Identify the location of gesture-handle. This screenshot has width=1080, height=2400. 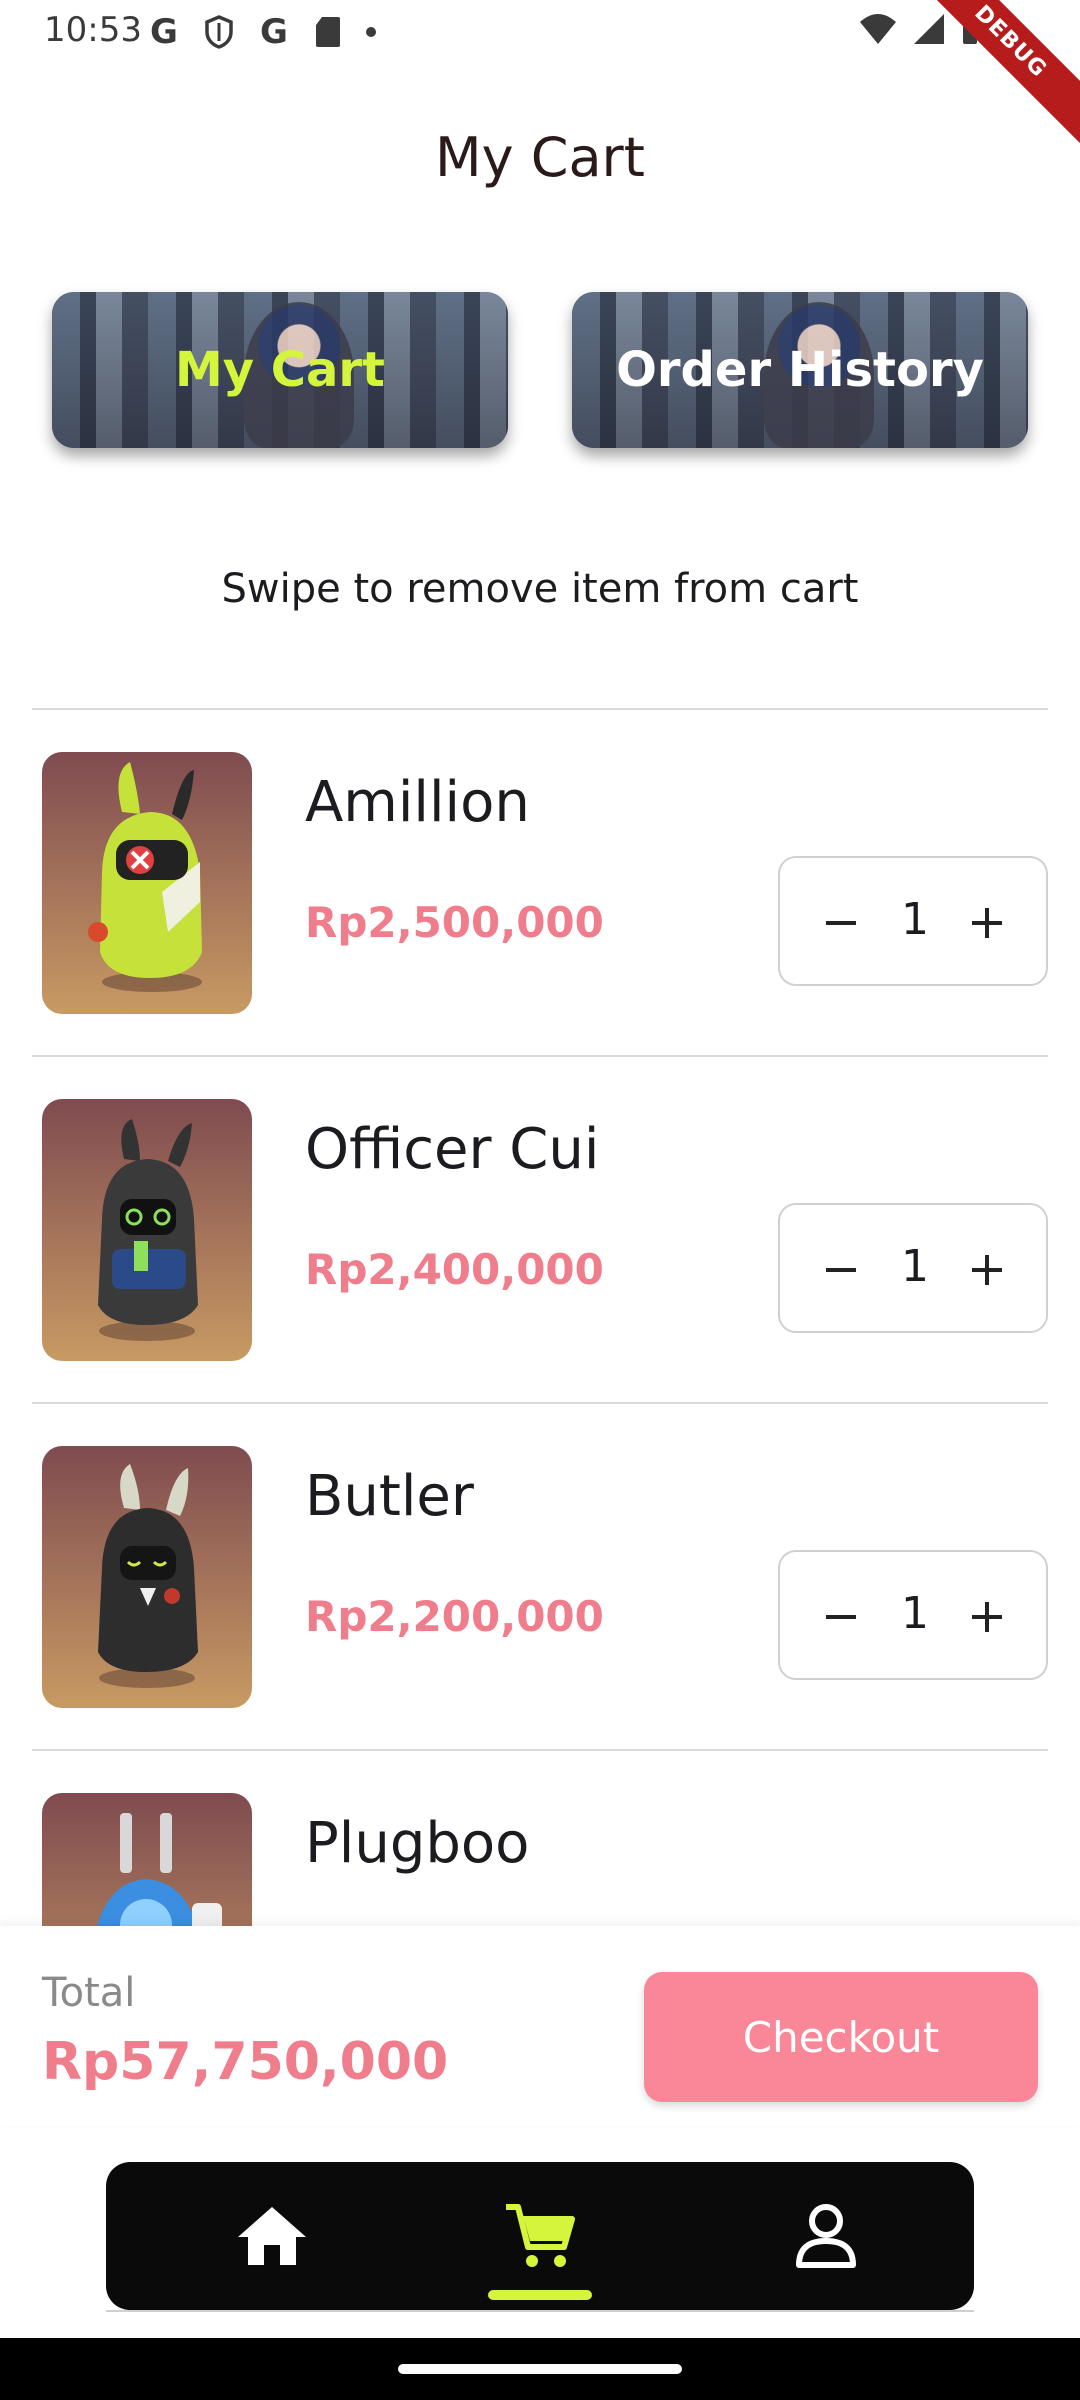
(540, 2369).